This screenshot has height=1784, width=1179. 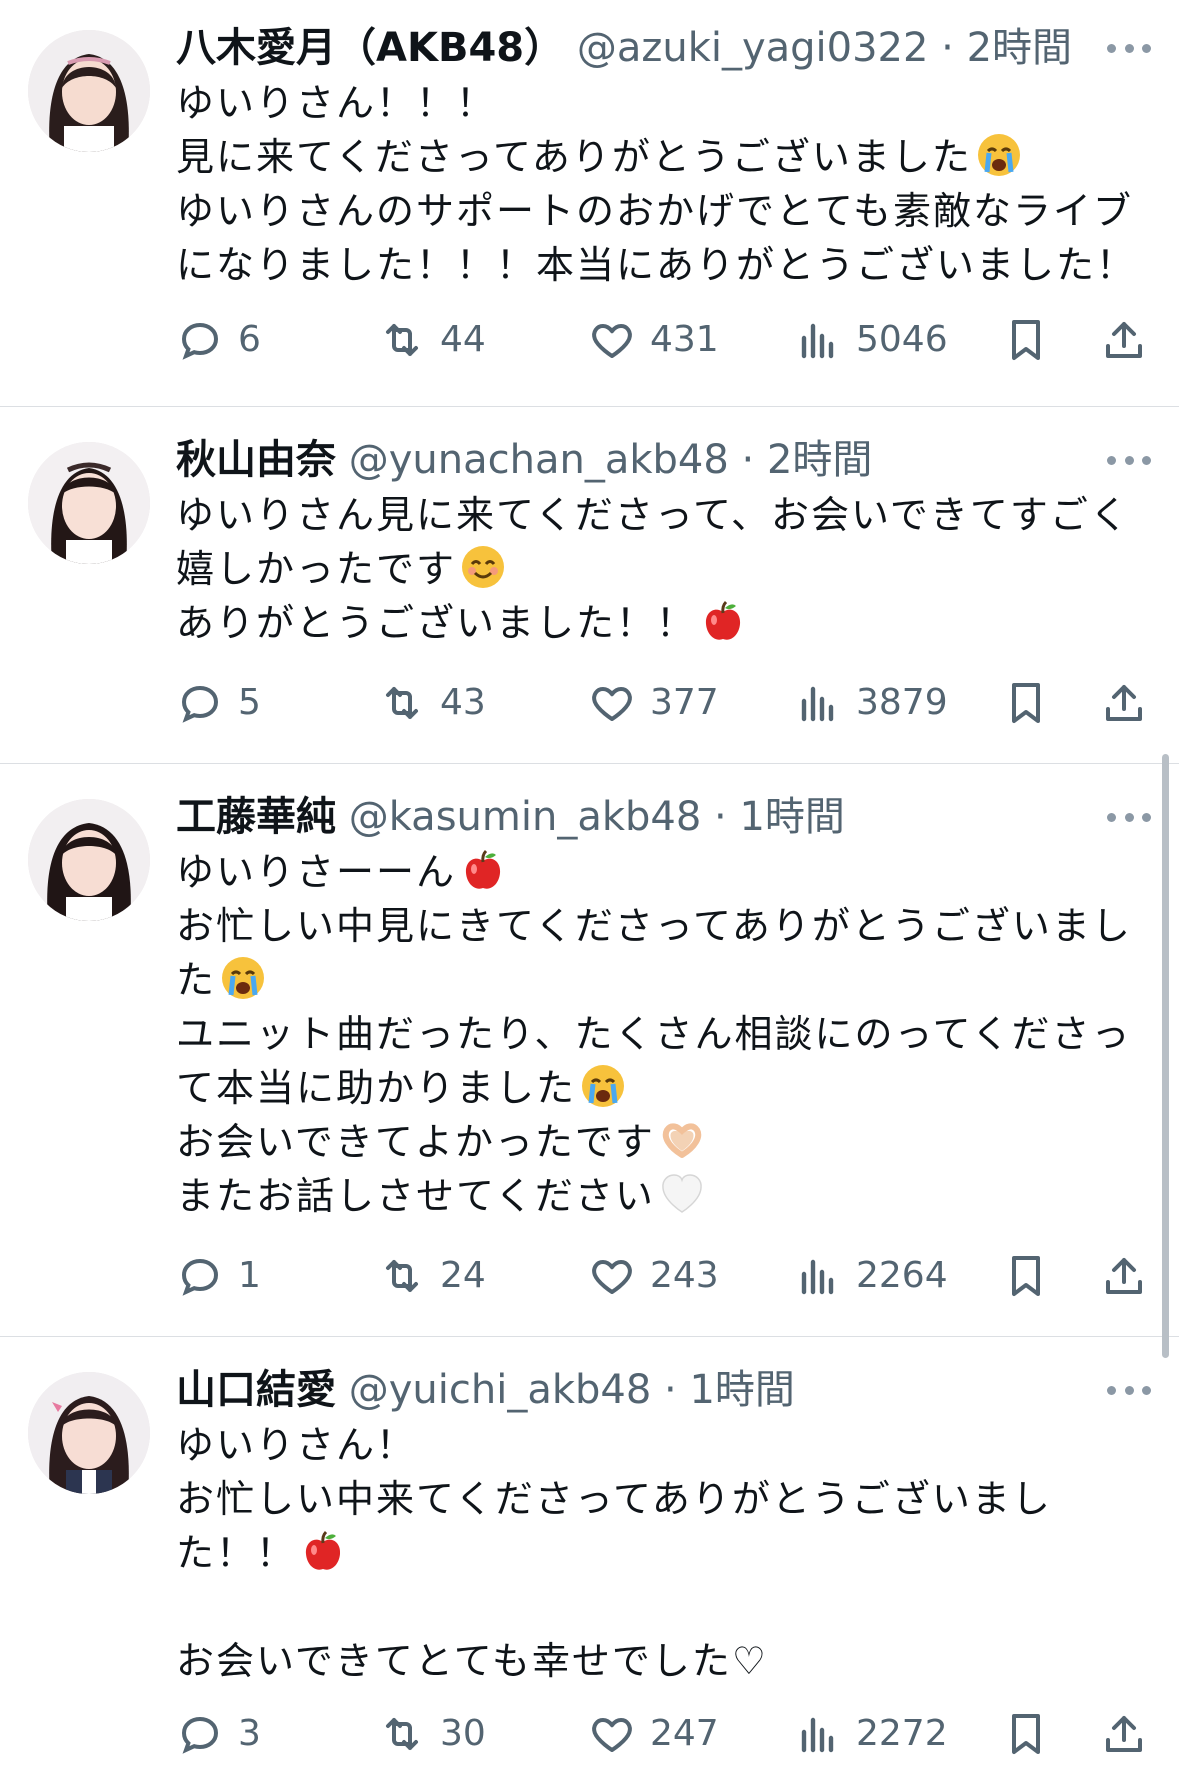 I want to click on user-handle: @kasumin_akb48, so click(x=525, y=817).